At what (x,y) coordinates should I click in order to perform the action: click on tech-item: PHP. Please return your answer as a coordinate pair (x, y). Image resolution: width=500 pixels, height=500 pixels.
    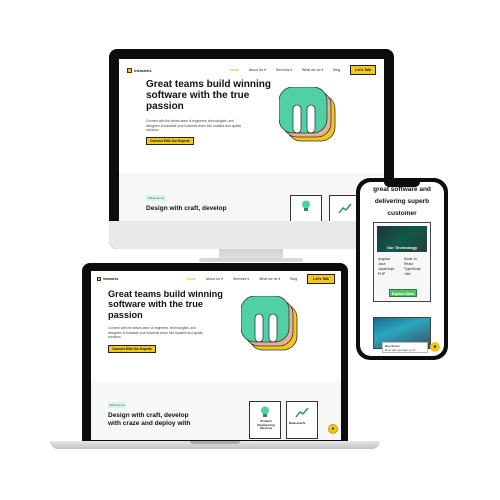
    Looking at the image, I should click on (382, 274).